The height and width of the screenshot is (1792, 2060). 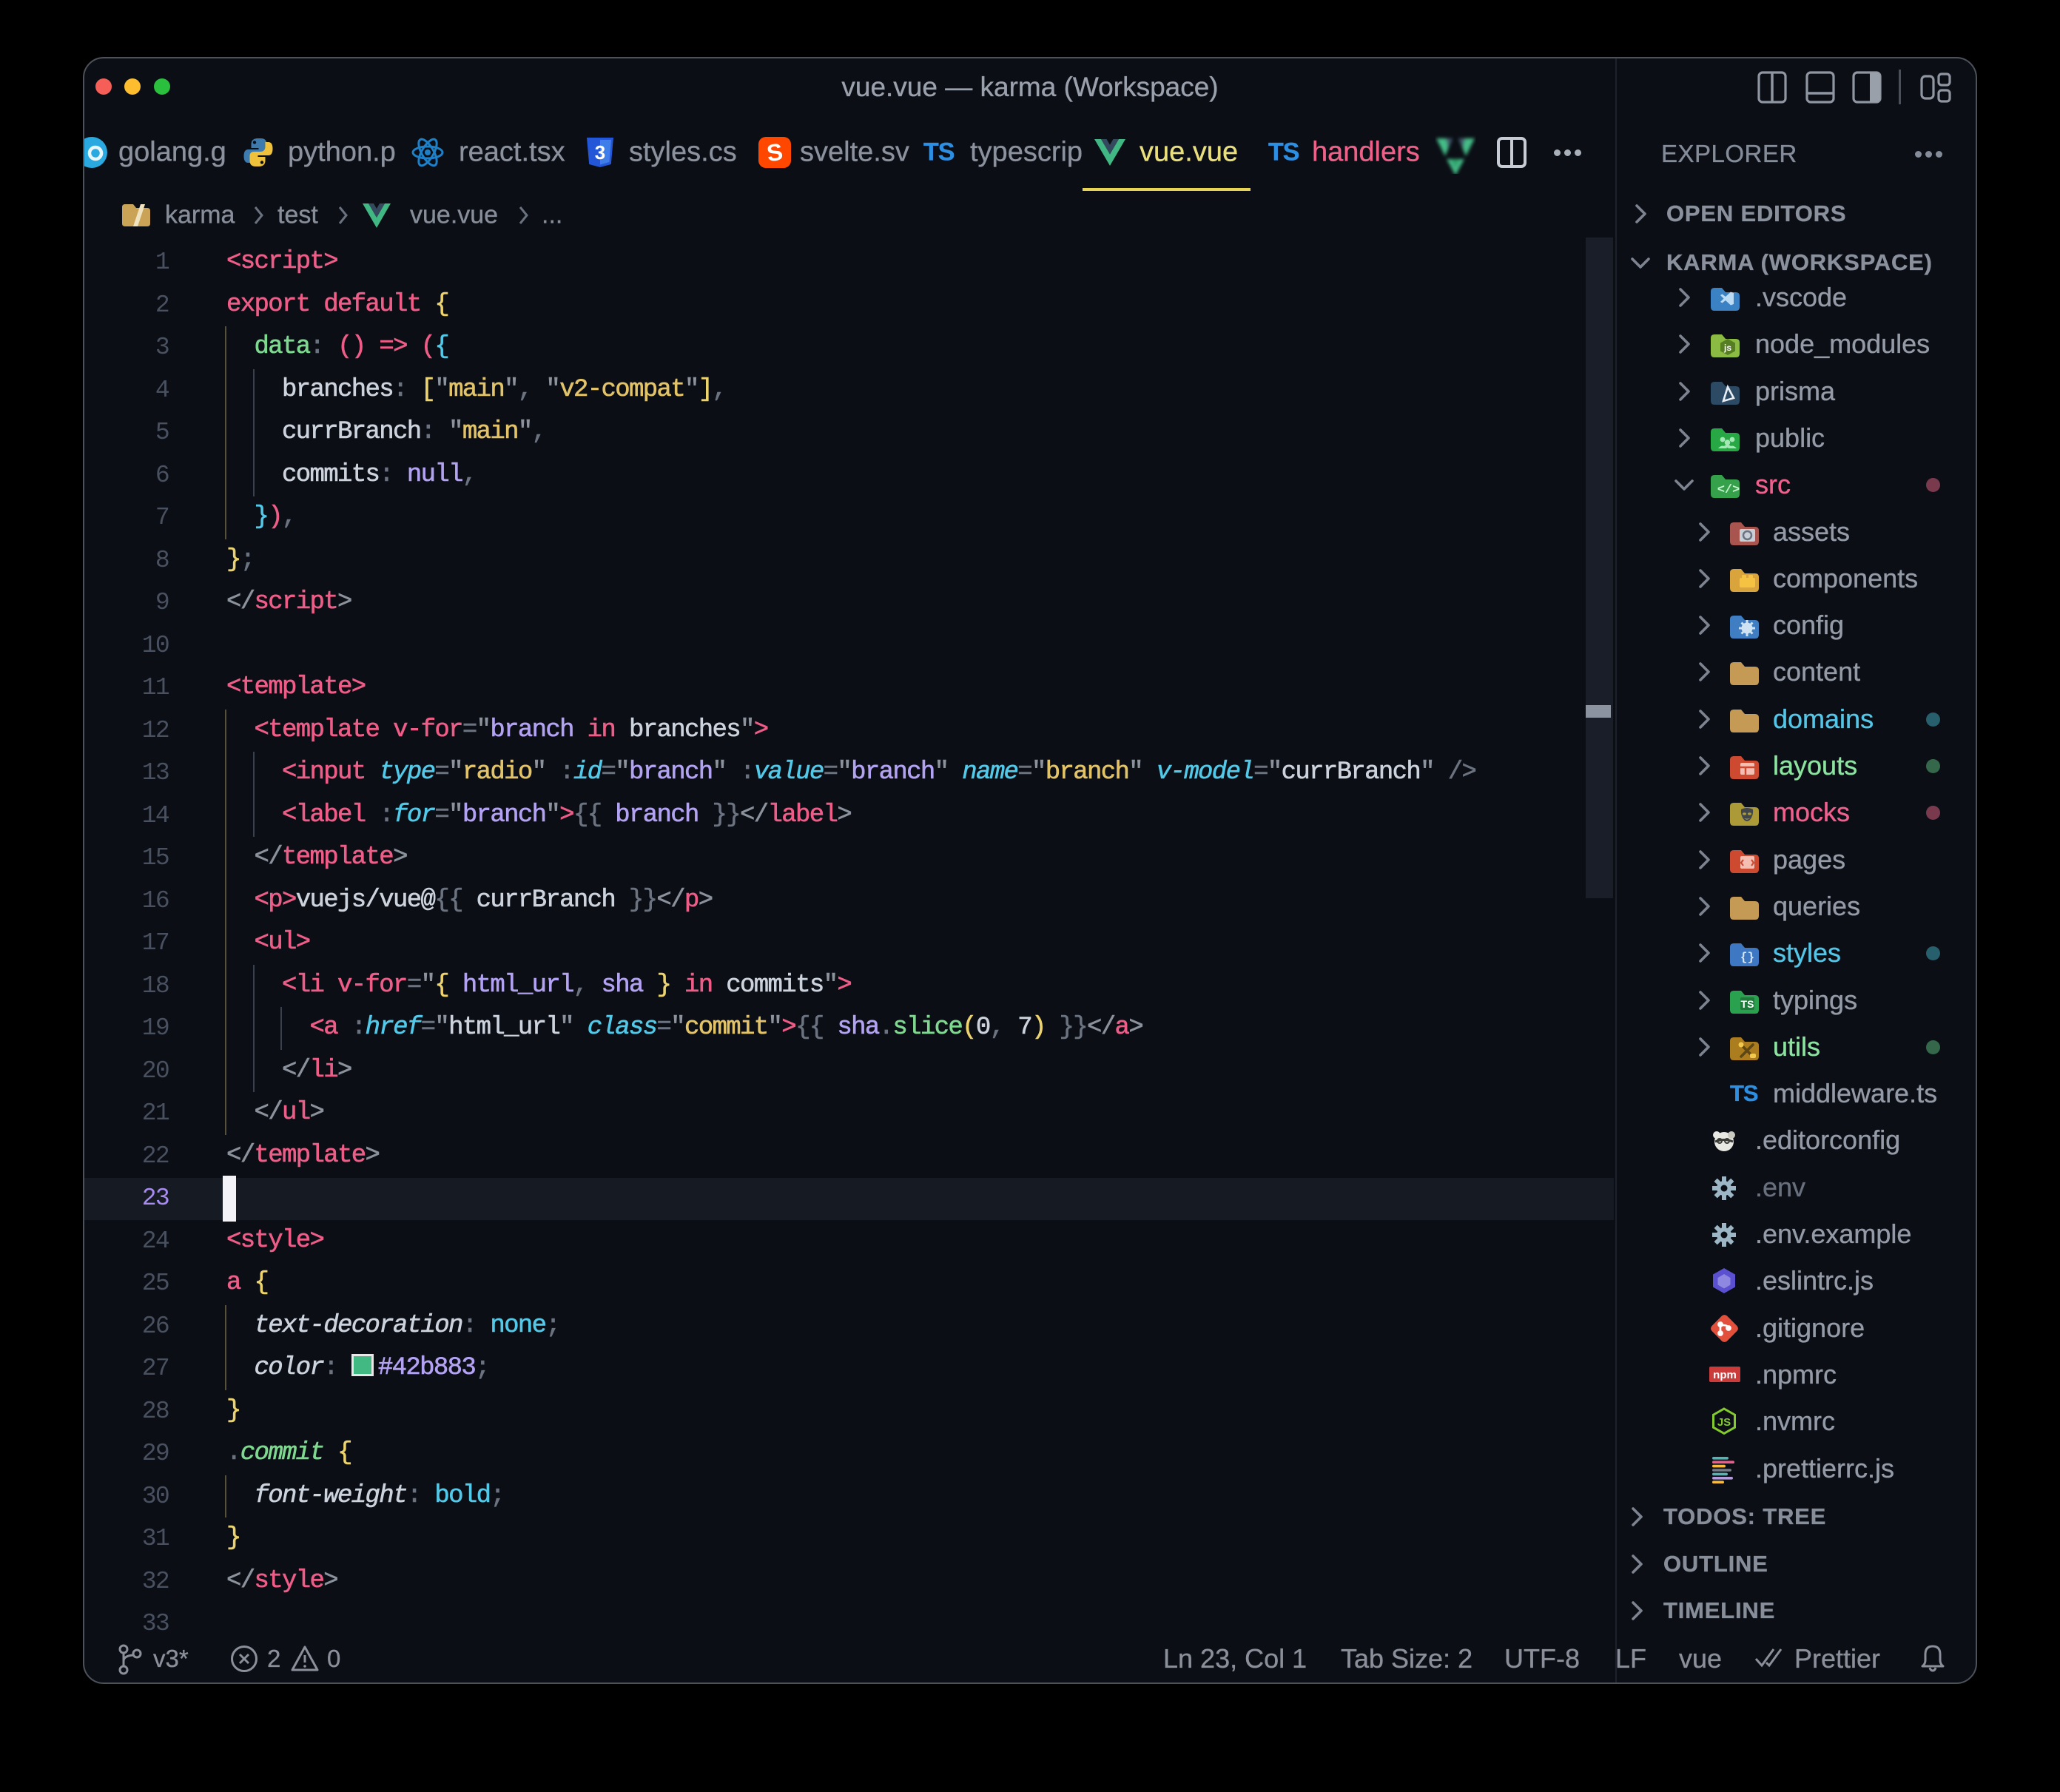 I want to click on svg-text: JS, so click(x=1724, y=1422).